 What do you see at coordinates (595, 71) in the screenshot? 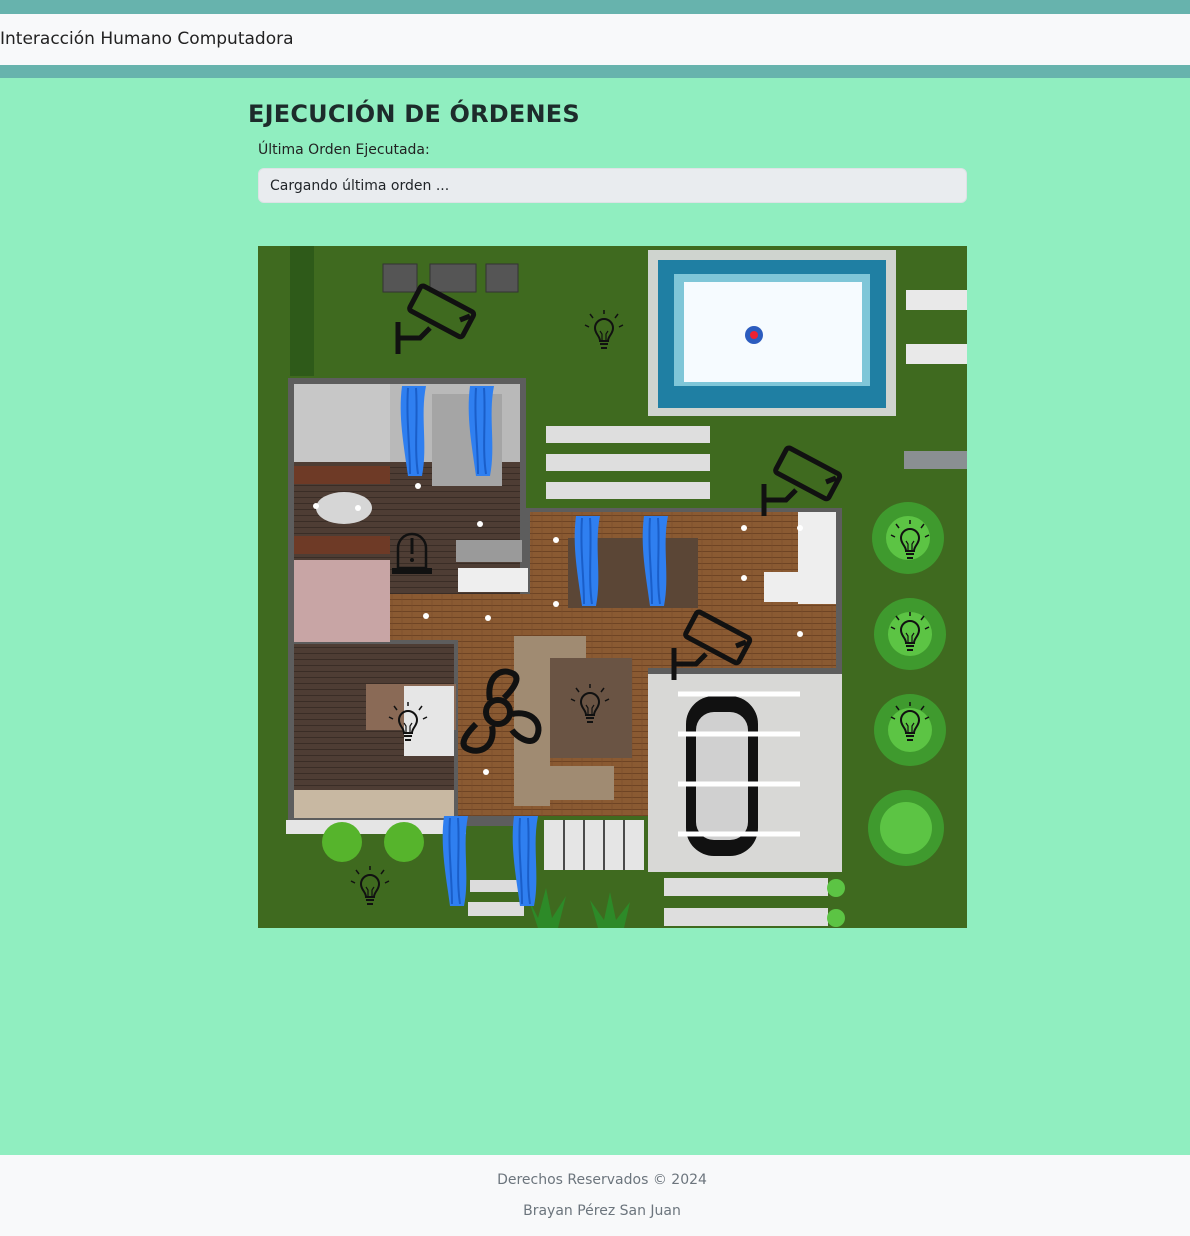
I see `navbar-bottom-band` at bounding box center [595, 71].